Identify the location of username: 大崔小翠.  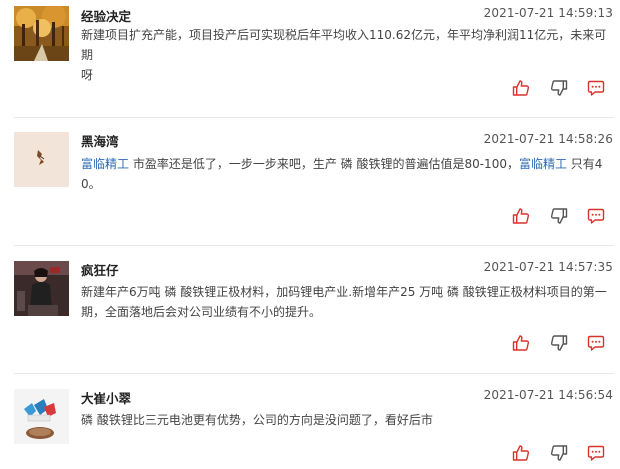
(106, 397).